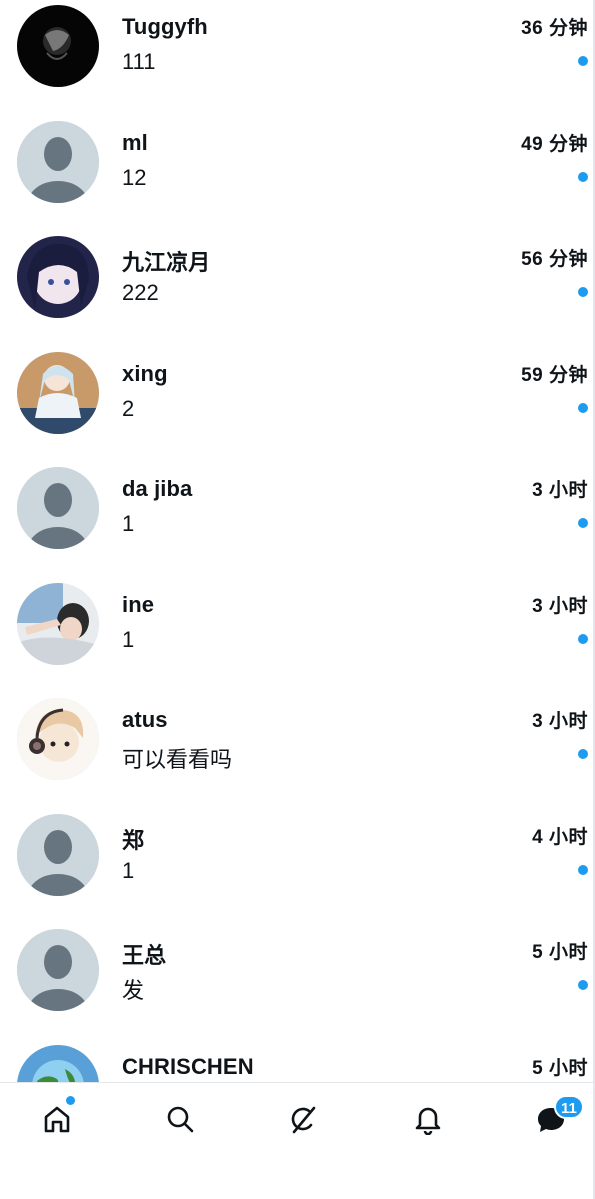  What do you see at coordinates (296, 981) in the screenshot?
I see `conversation-item: 王总发 5 小时` at bounding box center [296, 981].